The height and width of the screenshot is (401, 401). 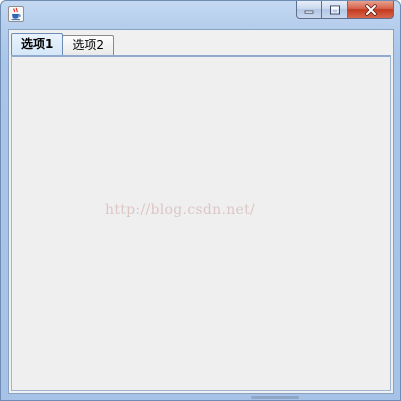 I want to click on close-icon, so click(x=370, y=9).